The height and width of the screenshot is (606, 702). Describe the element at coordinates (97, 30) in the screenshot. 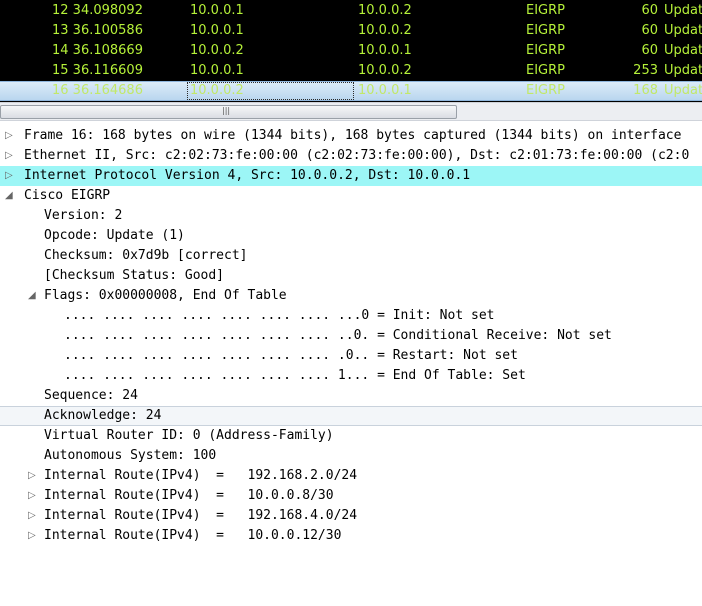

I see `packet-no-time: 13 36.100586` at that location.